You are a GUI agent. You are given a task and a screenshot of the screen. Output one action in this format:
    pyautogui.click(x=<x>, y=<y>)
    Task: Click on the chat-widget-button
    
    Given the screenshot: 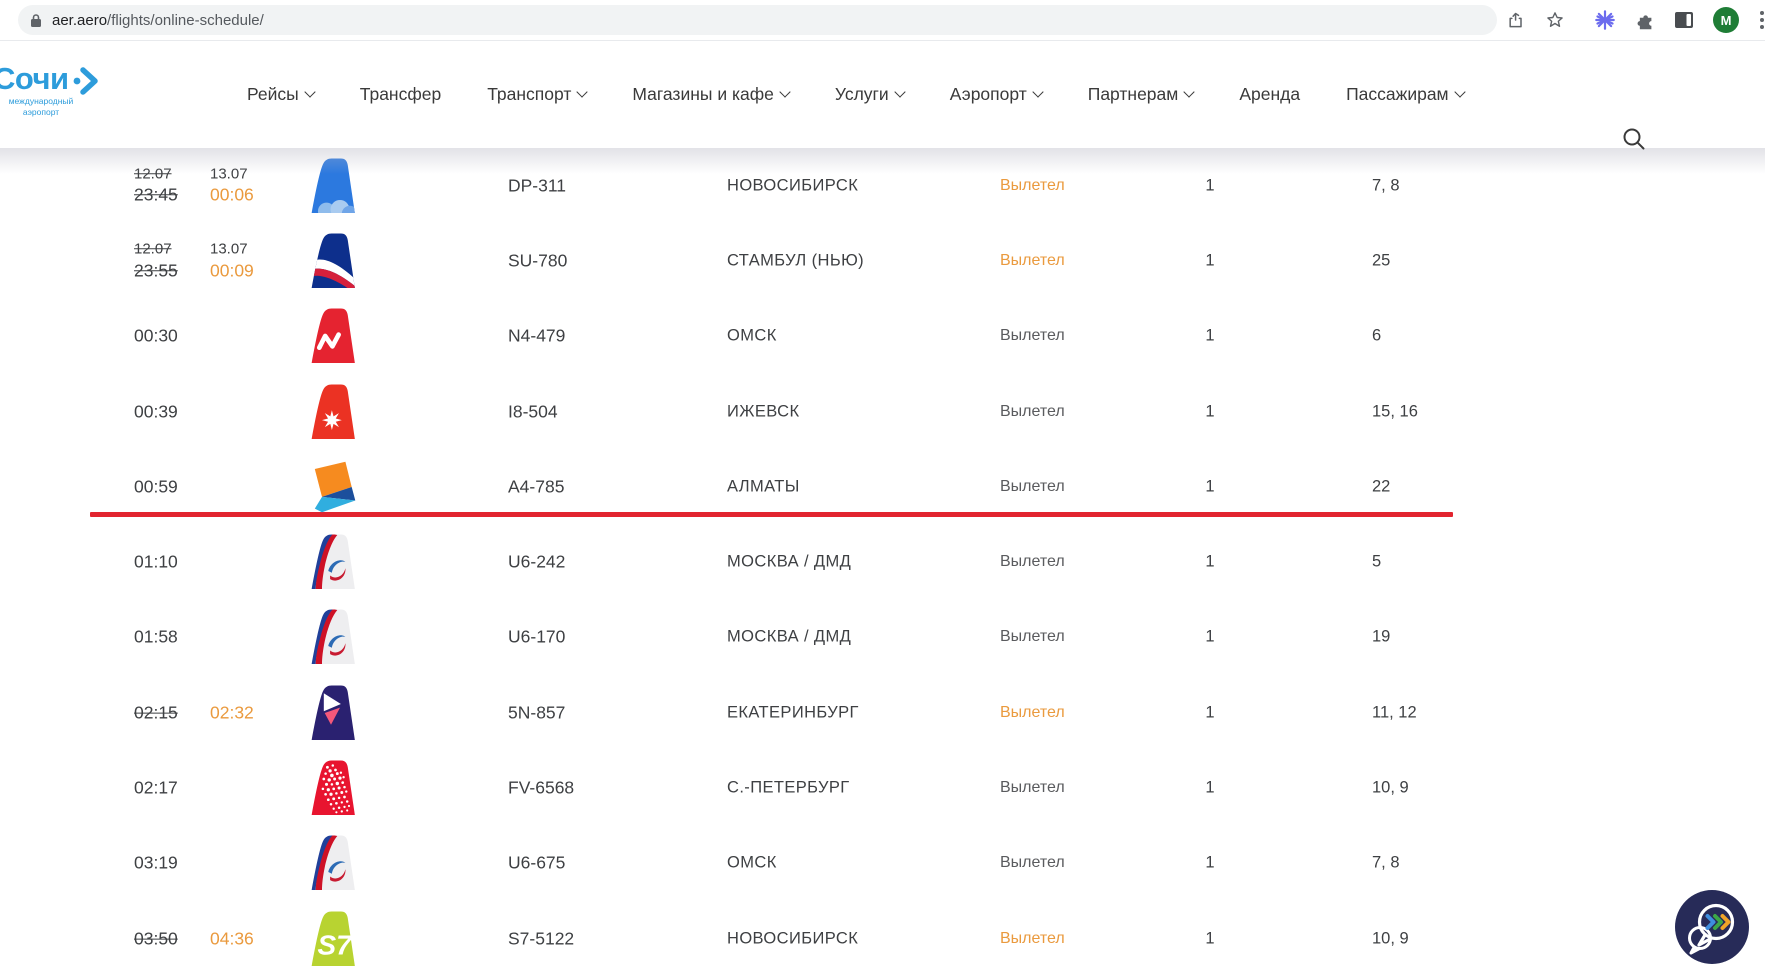 What is the action you would take?
    pyautogui.click(x=1712, y=927)
    